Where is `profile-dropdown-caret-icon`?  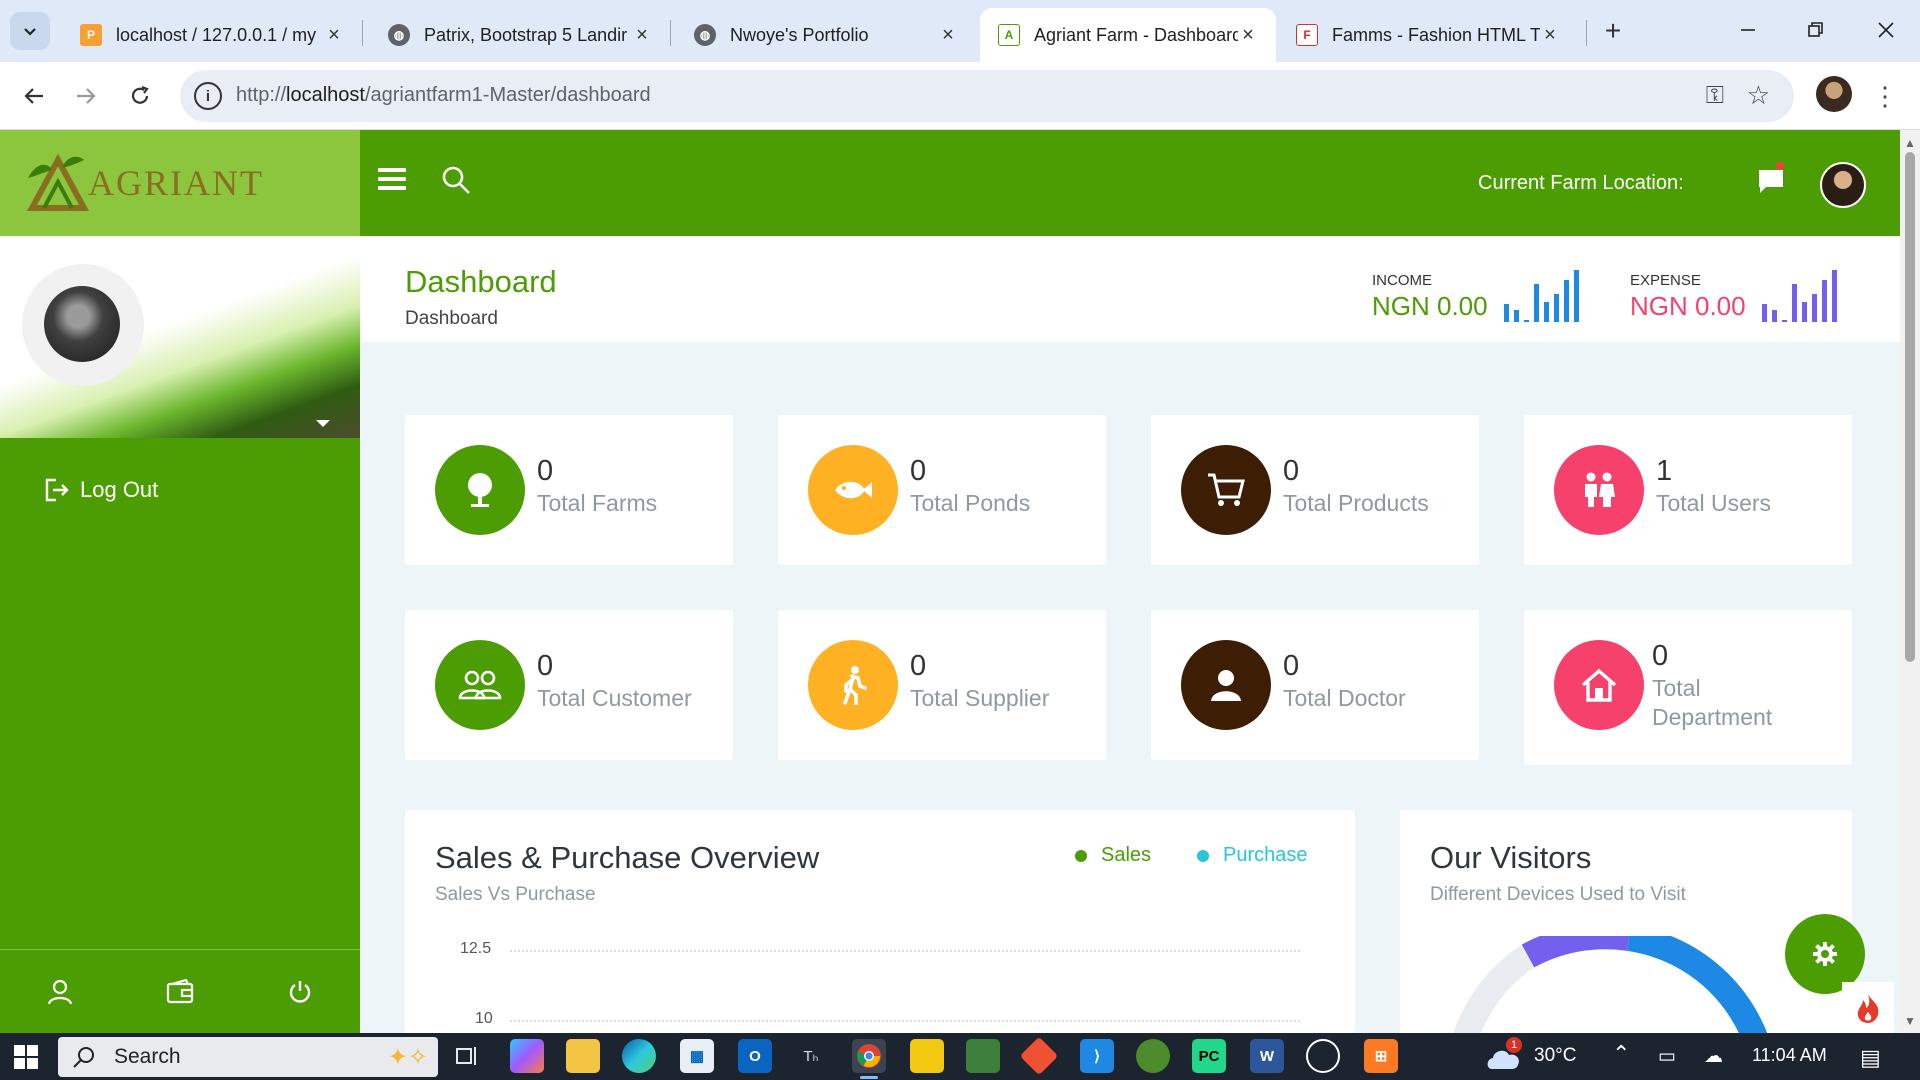 profile-dropdown-caret-icon is located at coordinates (323, 423).